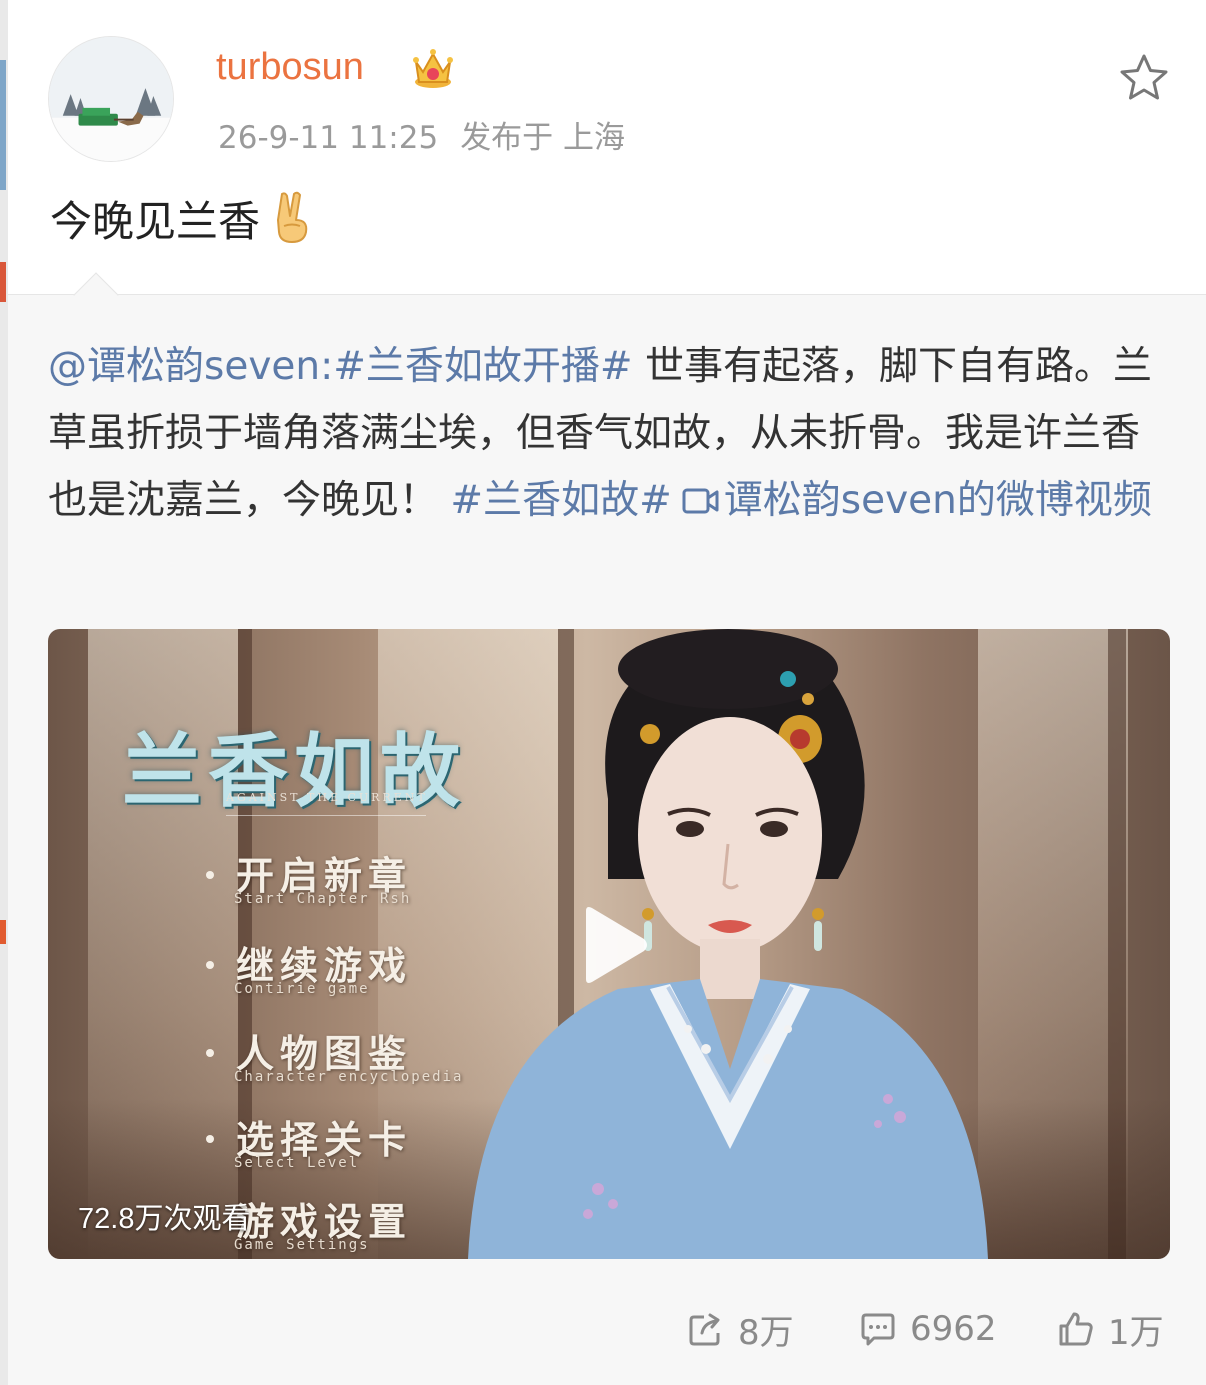 Image resolution: width=1206 pixels, height=1385 pixels. What do you see at coordinates (560, 500) in the screenshot?
I see `hashtag-link: #兰香如故#` at bounding box center [560, 500].